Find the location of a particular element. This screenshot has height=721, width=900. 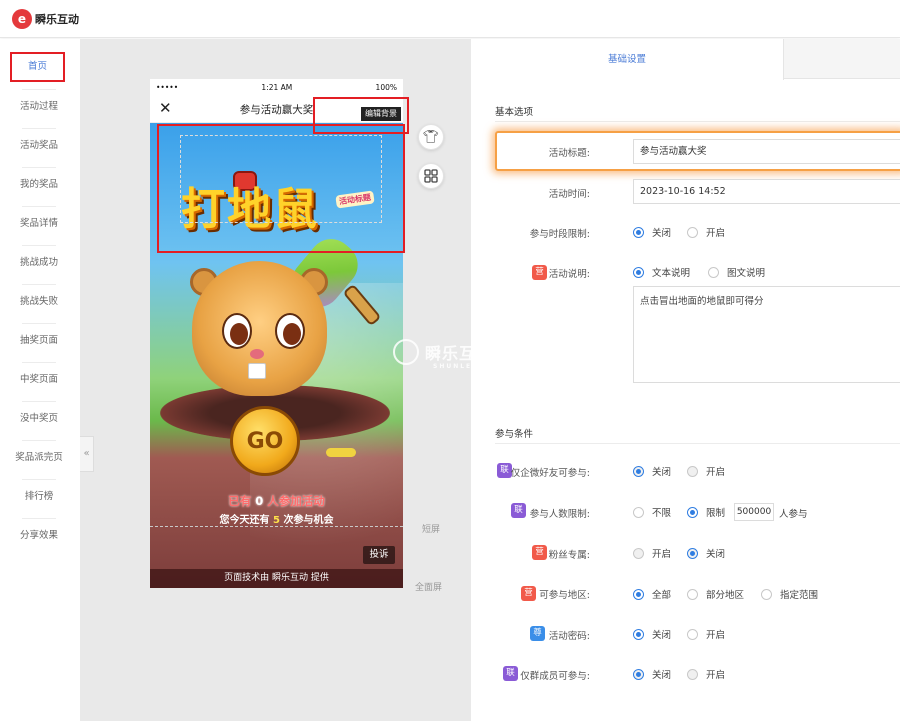

collapse-sidebar-icon: « is located at coordinates (87, 454).